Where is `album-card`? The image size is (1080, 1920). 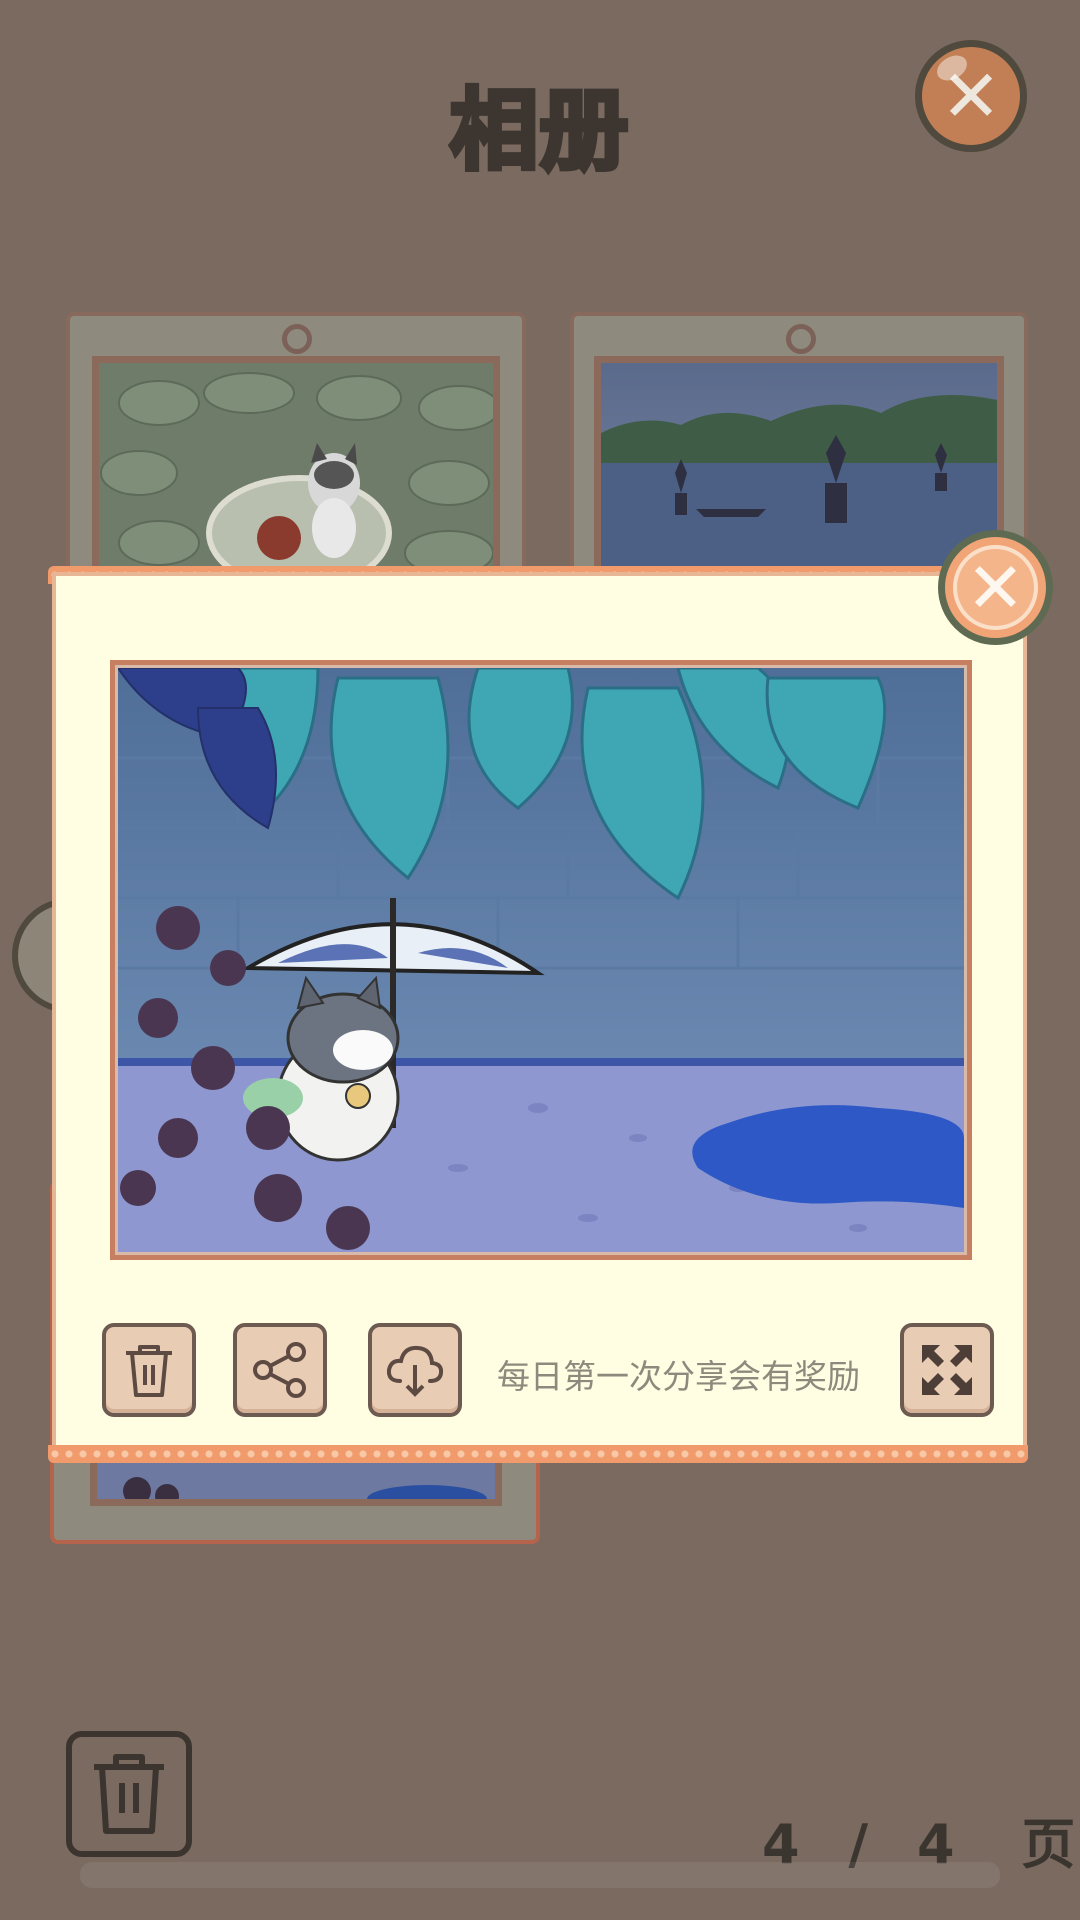 album-card is located at coordinates (296, 449).